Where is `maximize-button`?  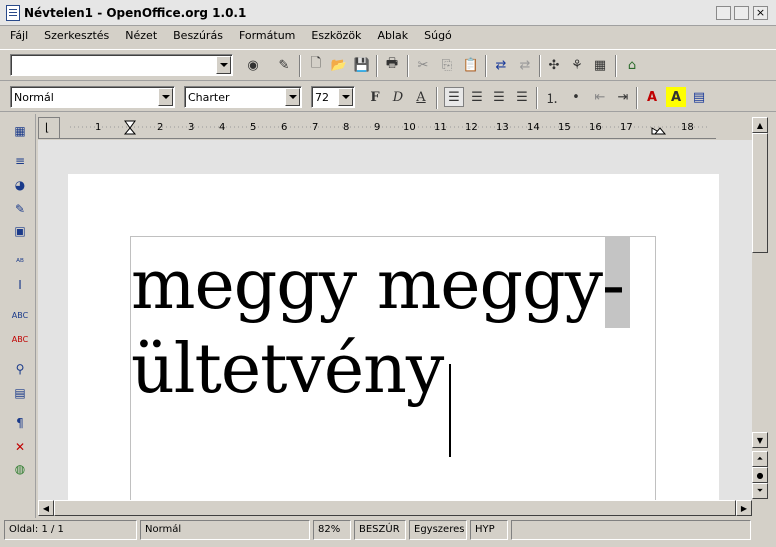
maximize-button is located at coordinates (741, 13).